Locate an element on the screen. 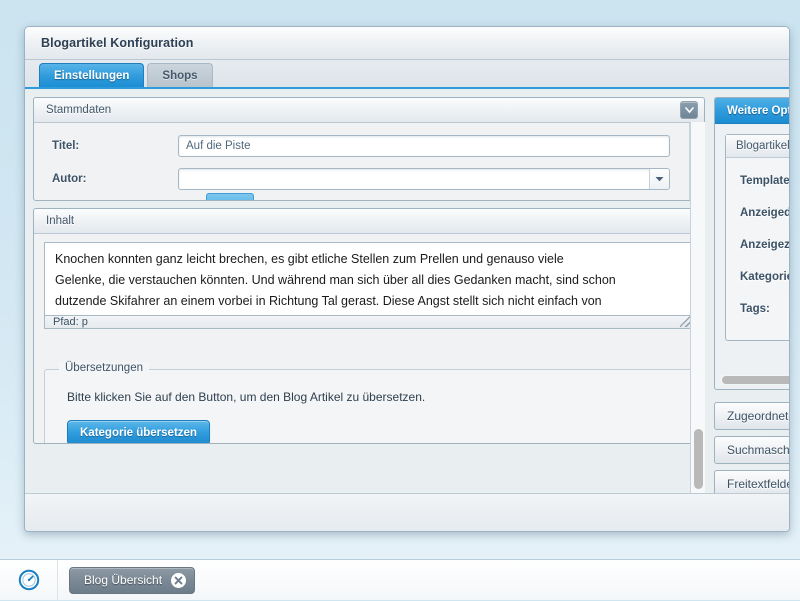 This screenshot has height=601, width=800. accordion-zugeordnete-artikel-label: Zugeordnete Artikel is located at coordinates (758, 416).